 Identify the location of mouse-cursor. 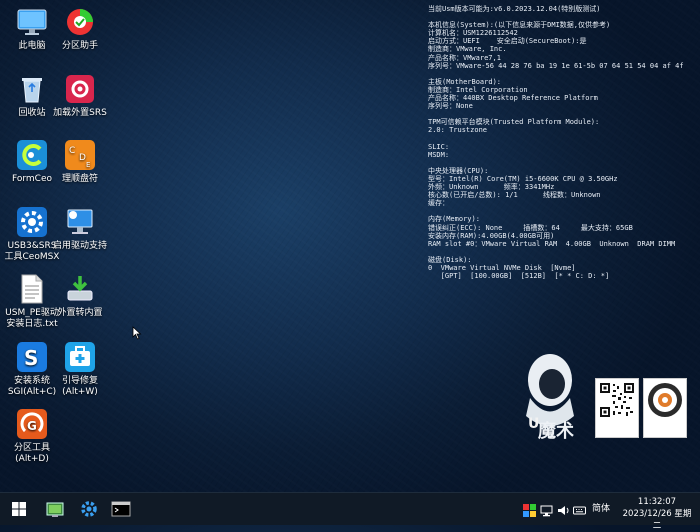
(137, 334).